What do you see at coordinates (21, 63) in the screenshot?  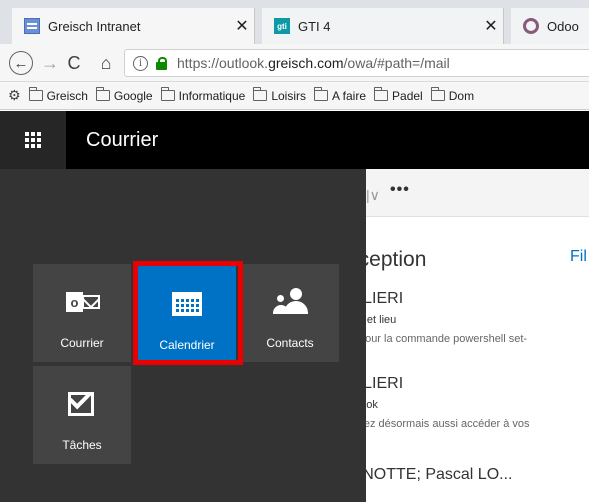 I see `back-arrow-icon: ←` at bounding box center [21, 63].